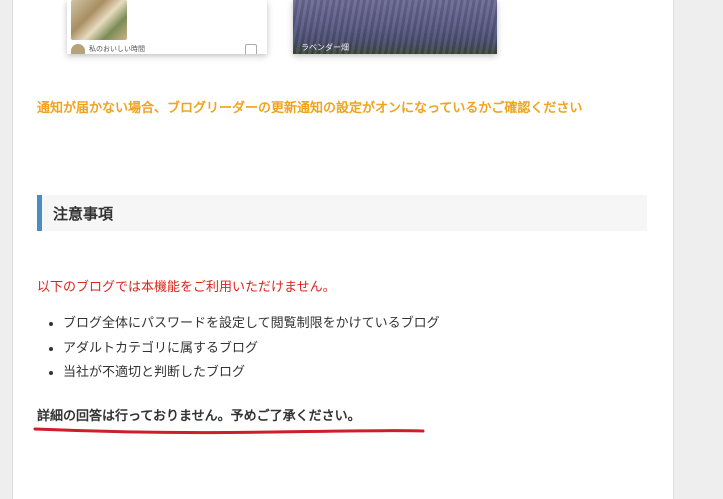 This screenshot has height=499, width=723. What do you see at coordinates (395, 27) in the screenshot?
I see `blog-card-lavender: ラベンダー畑` at bounding box center [395, 27].